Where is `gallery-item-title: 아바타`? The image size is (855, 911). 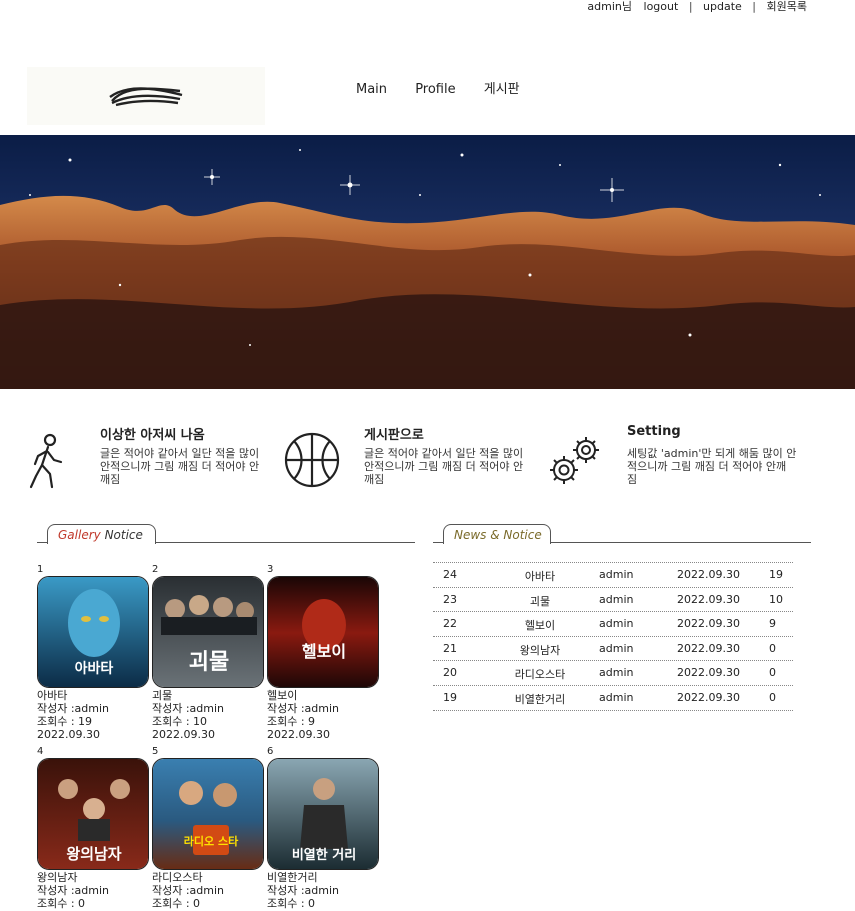 gallery-item-title: 아바타 is located at coordinates (94, 695).